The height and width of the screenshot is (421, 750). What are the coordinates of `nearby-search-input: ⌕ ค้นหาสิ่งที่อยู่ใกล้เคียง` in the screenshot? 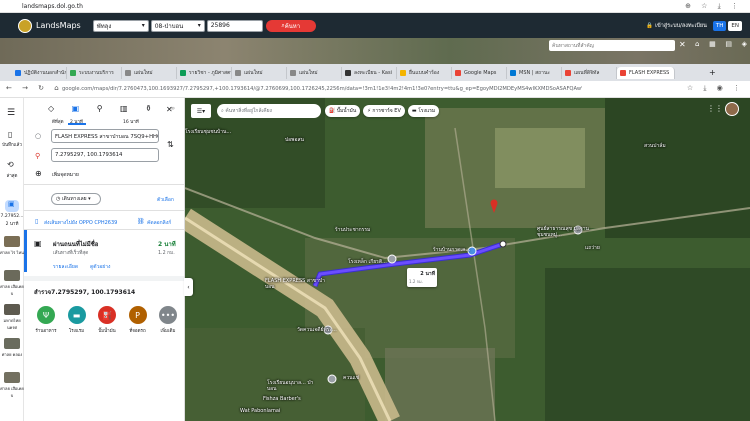 It's located at (269, 111).